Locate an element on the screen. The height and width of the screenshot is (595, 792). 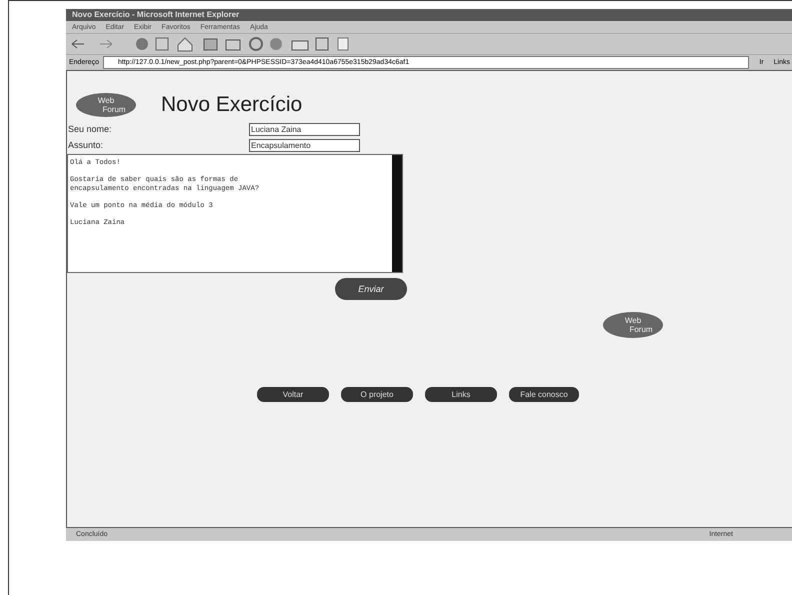
window-title: Novo Exercício - Microsoft Internet Explorer is located at coordinates (429, 15).